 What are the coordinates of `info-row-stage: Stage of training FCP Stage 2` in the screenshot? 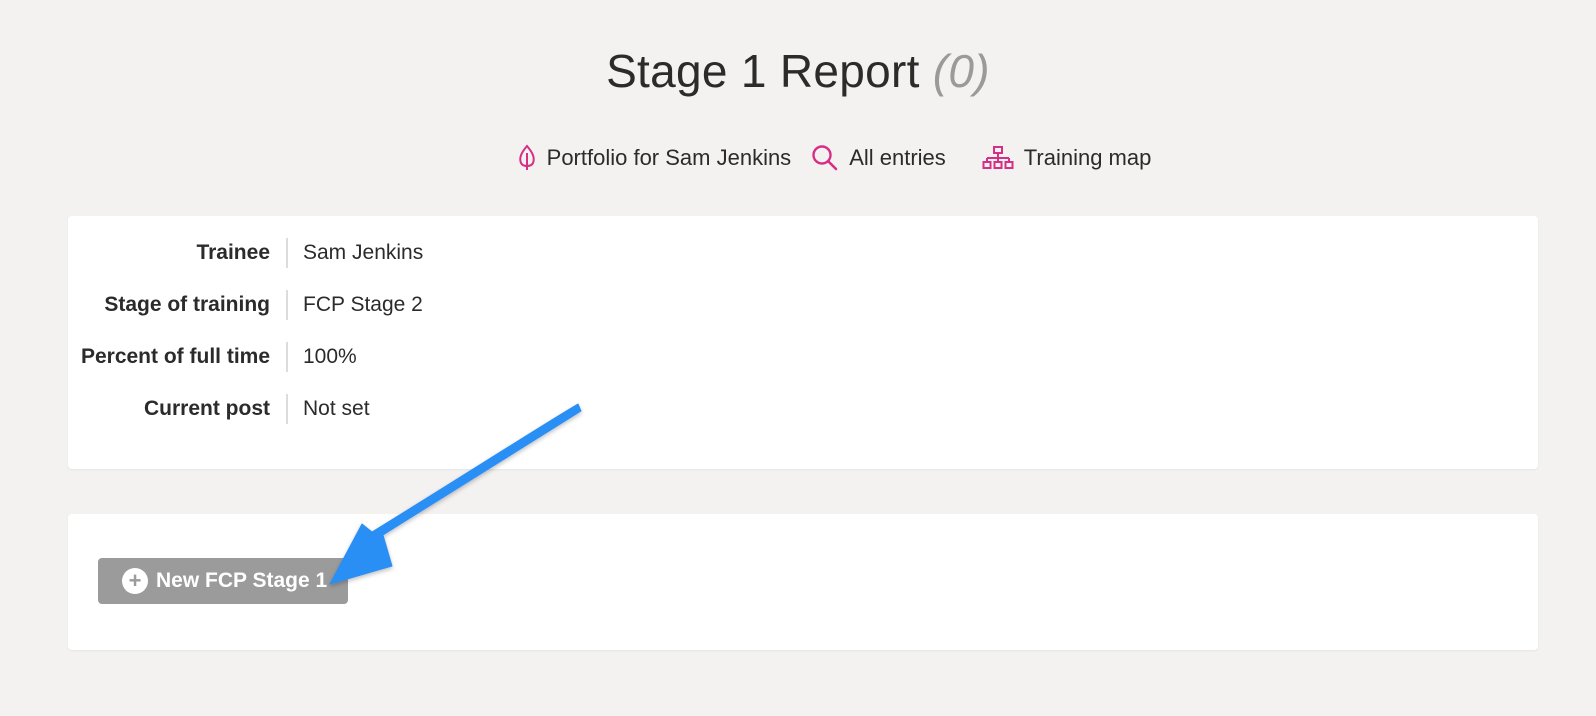 It's located at (245, 305).